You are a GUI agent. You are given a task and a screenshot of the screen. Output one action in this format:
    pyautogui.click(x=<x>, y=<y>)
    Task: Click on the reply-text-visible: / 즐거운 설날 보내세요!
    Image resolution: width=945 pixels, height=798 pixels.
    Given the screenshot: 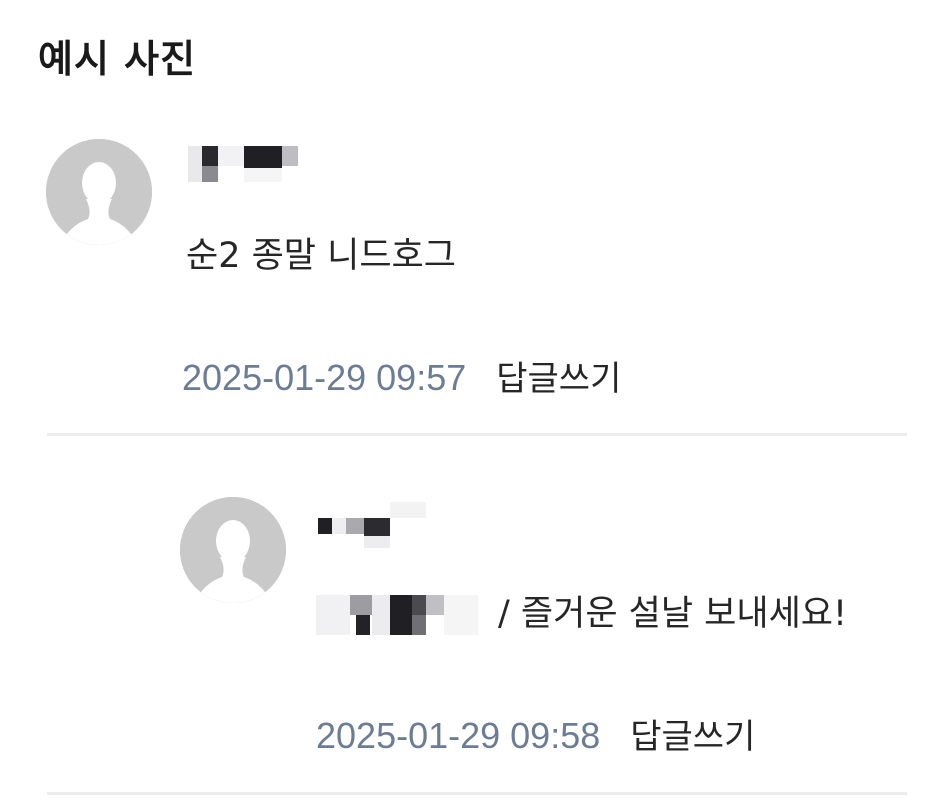 What is the action you would take?
    pyautogui.click(x=672, y=614)
    